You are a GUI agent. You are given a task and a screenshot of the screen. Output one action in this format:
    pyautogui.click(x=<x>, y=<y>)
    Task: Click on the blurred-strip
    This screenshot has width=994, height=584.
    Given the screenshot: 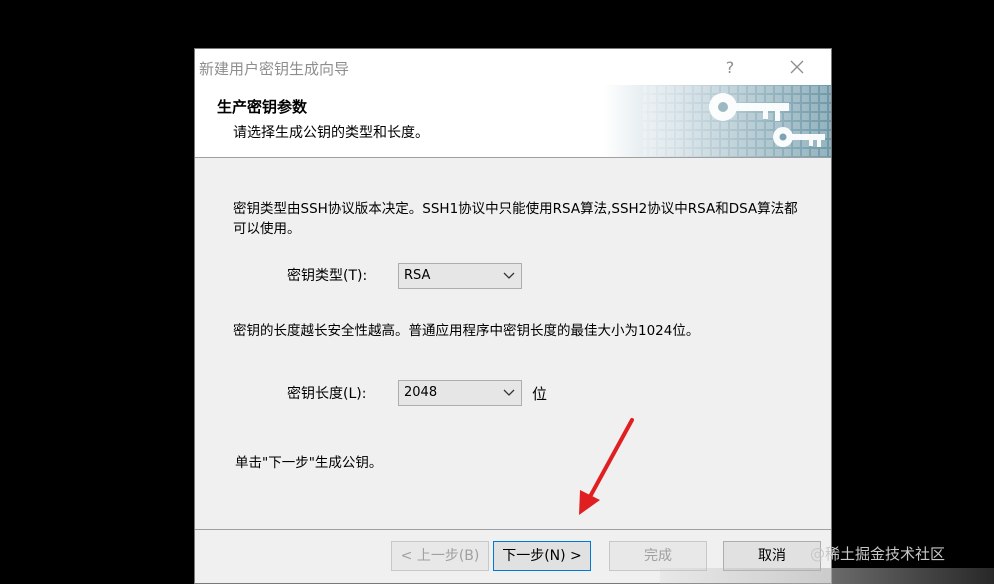 What is the action you would take?
    pyautogui.click(x=827, y=576)
    